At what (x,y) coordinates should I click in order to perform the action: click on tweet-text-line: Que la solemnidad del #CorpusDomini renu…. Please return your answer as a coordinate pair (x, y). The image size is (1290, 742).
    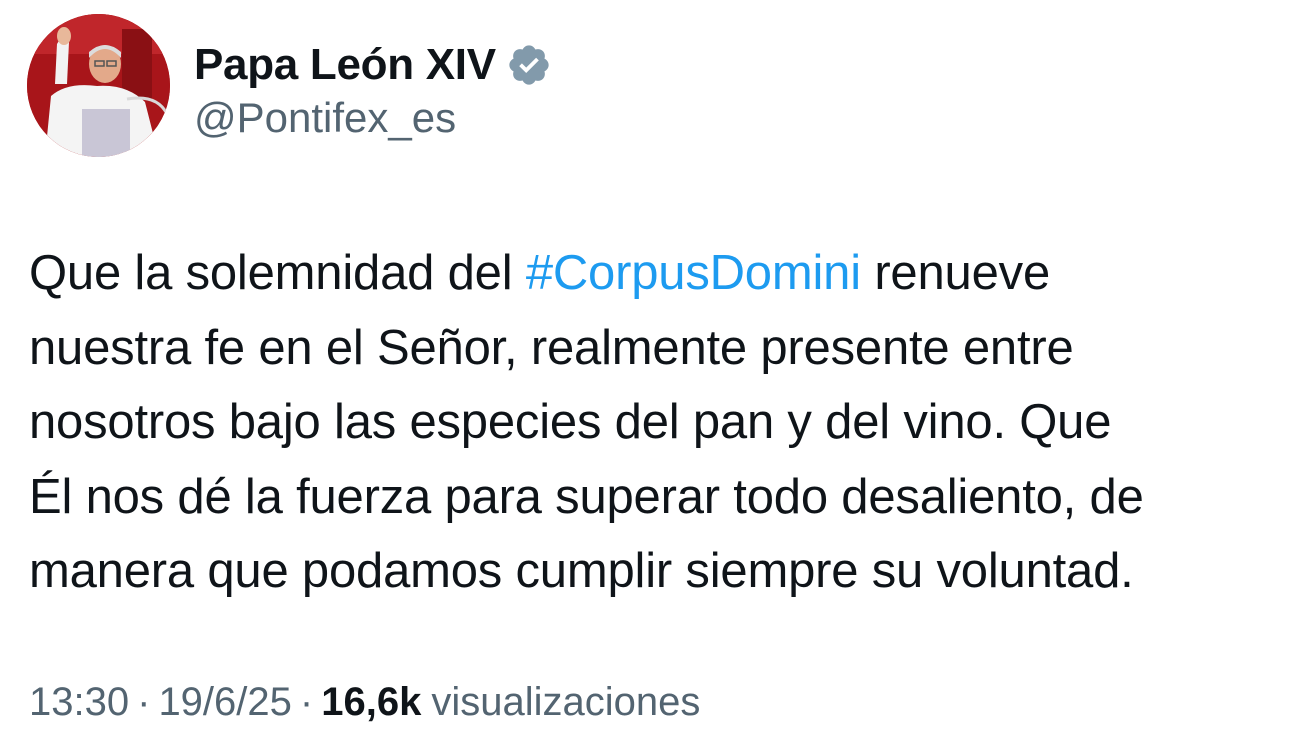
    Looking at the image, I should click on (649, 273).